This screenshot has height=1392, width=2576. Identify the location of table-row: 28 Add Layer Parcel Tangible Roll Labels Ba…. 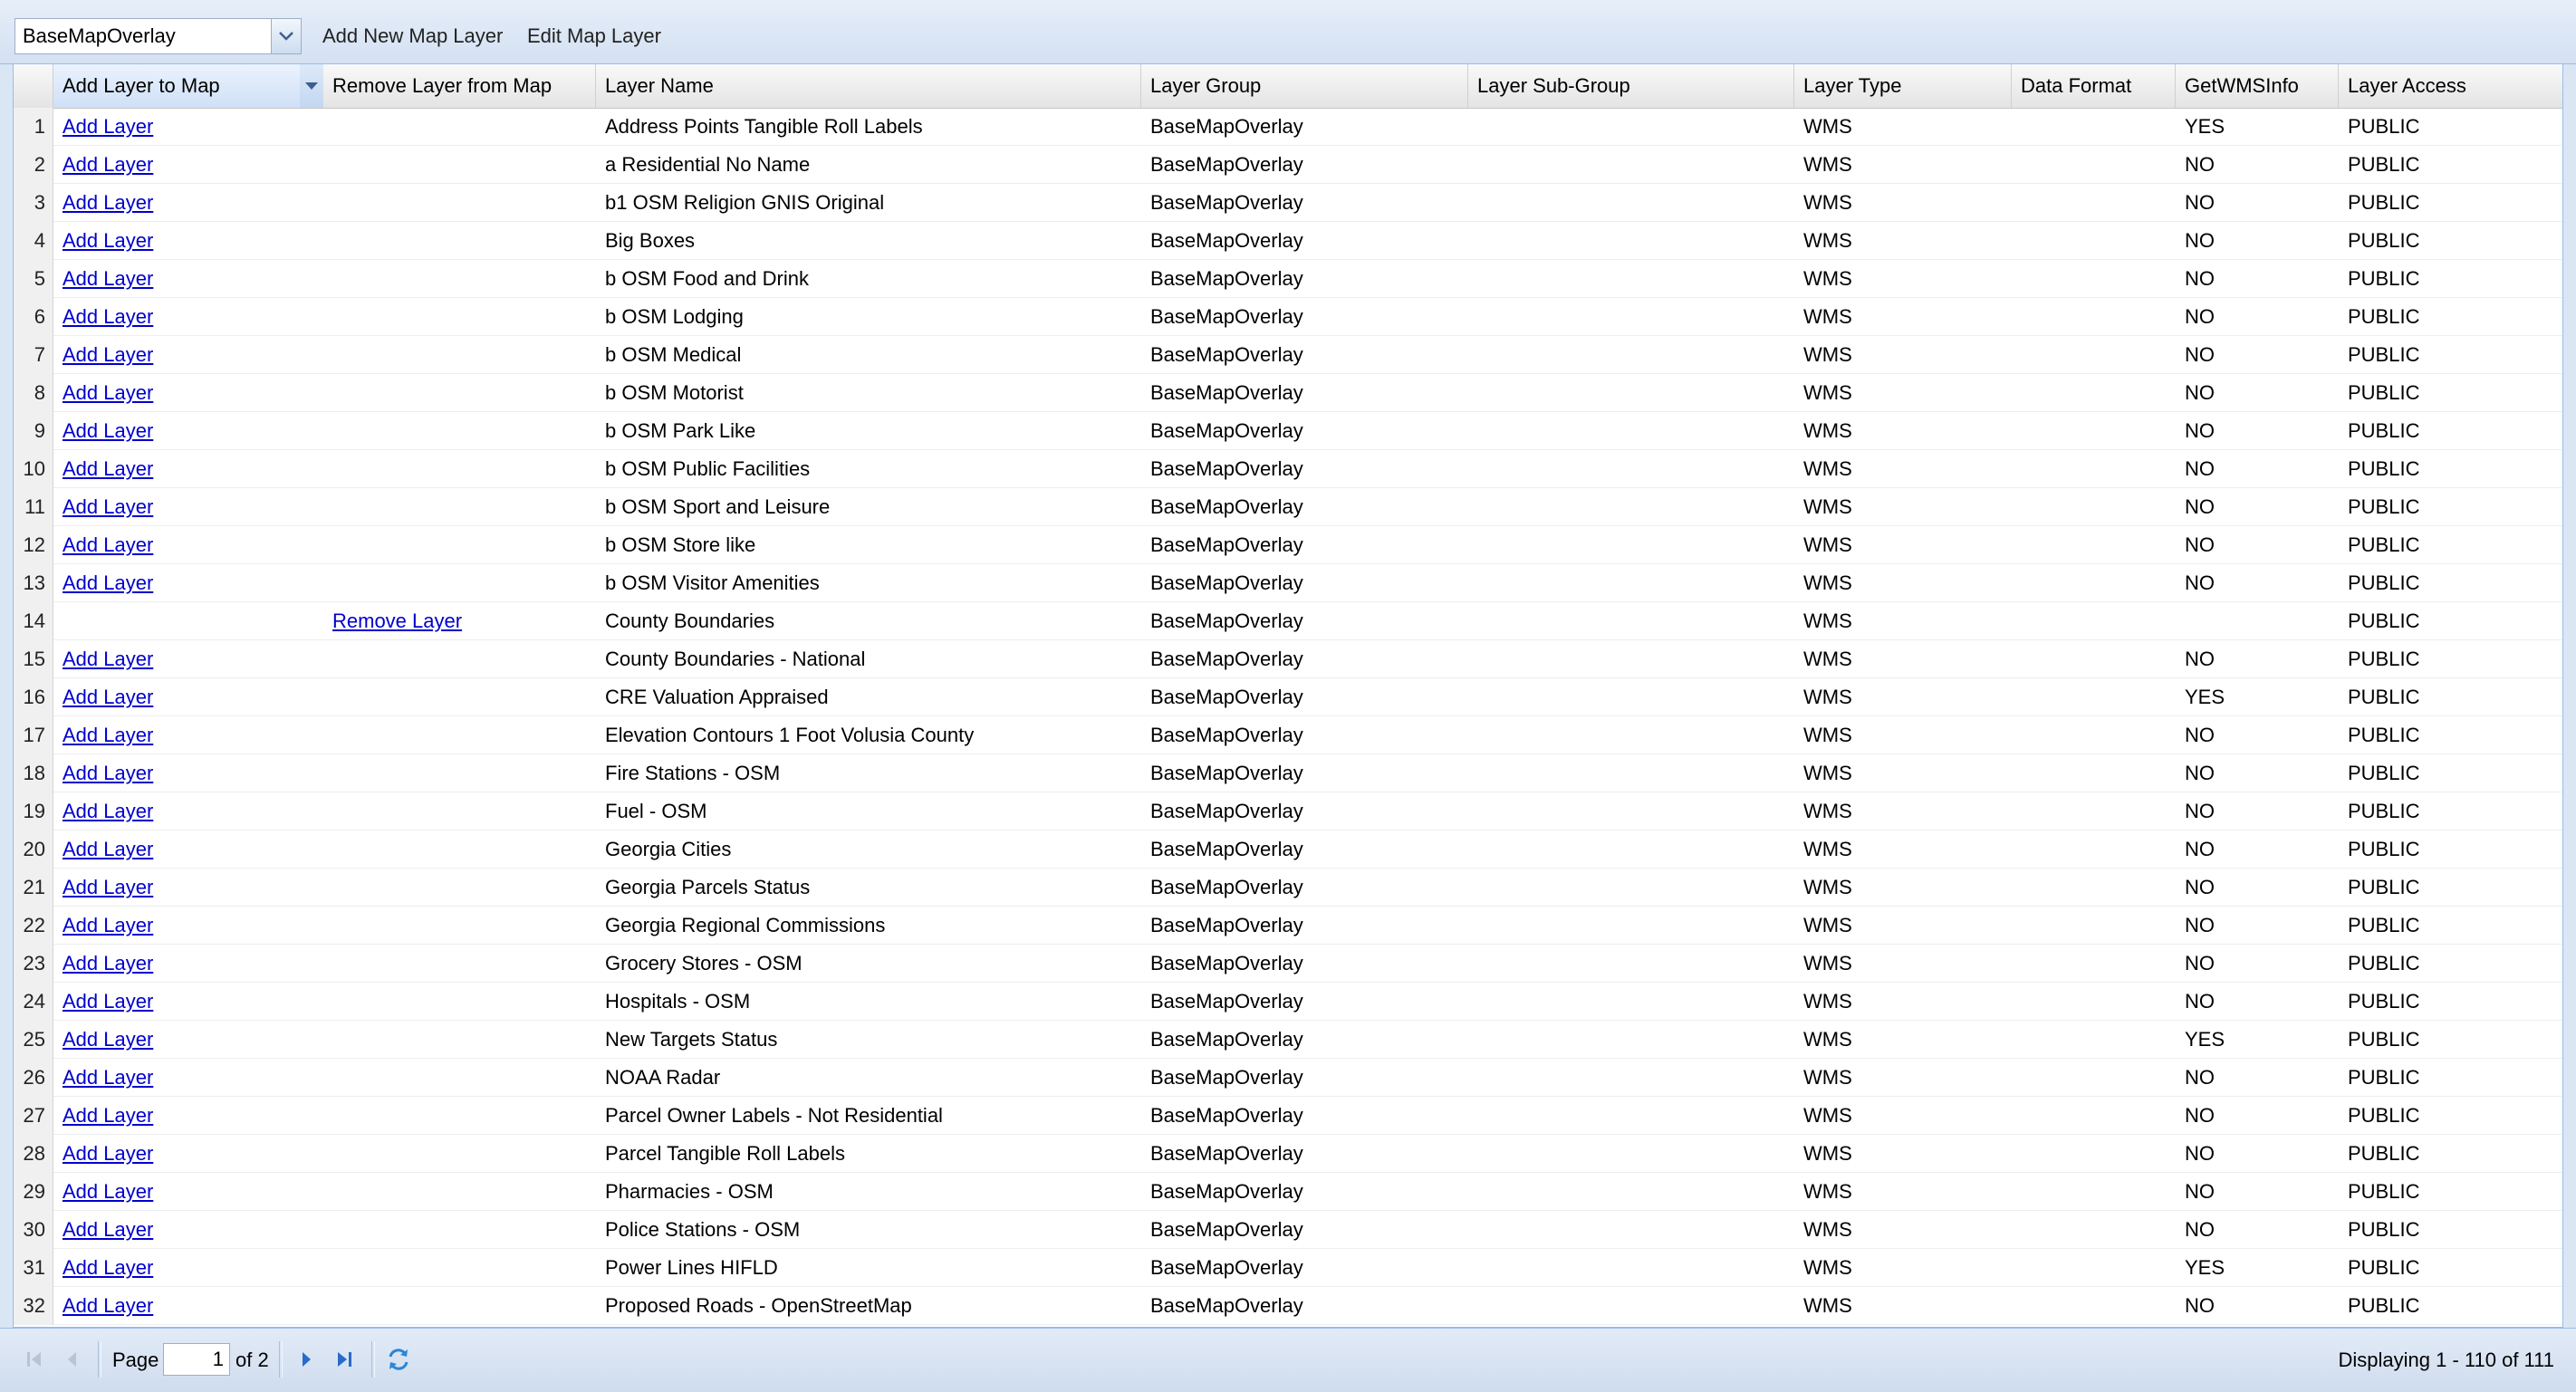
(1288, 1154).